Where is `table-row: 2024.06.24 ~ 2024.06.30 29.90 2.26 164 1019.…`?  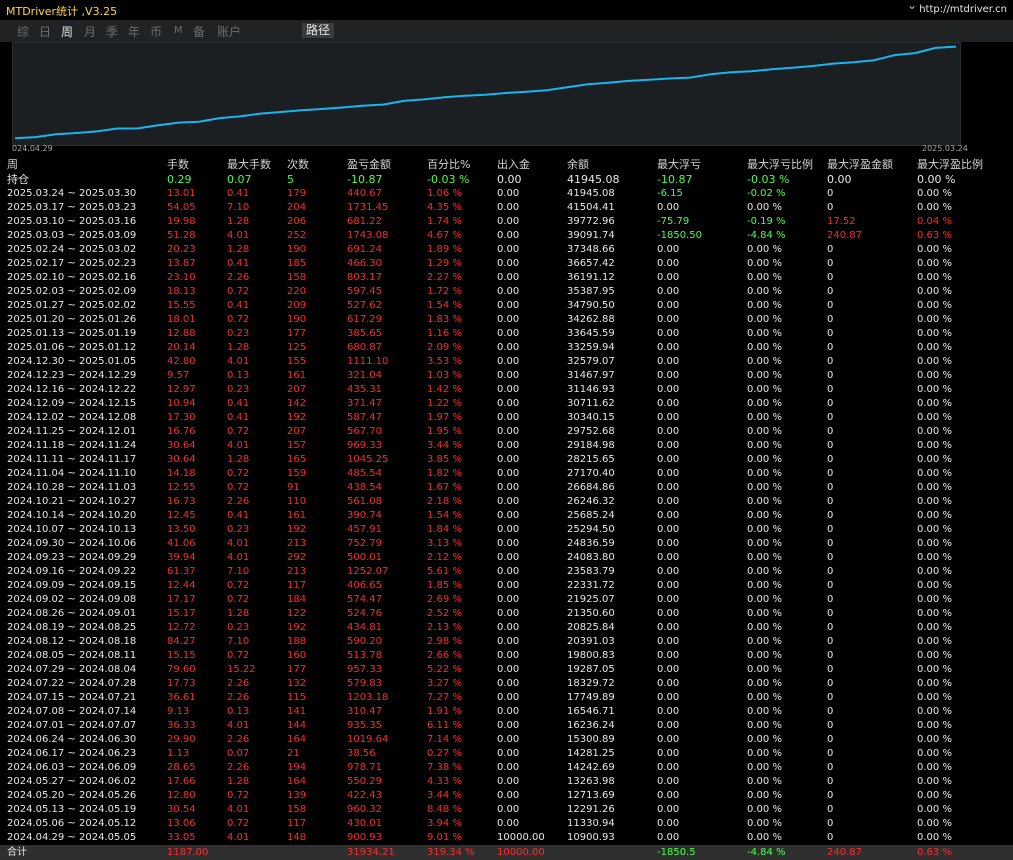
table-row: 2024.06.24 ~ 2024.06.30 29.90 2.26 164 1019.… is located at coordinates (506, 740).